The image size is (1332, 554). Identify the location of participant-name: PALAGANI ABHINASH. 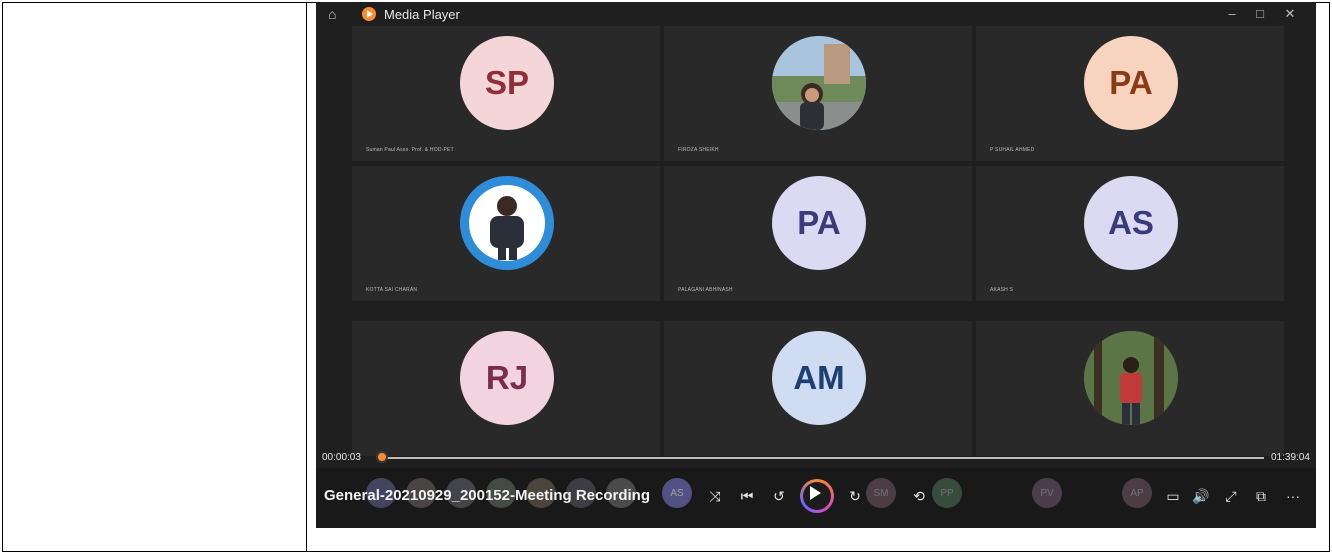
(705, 290).